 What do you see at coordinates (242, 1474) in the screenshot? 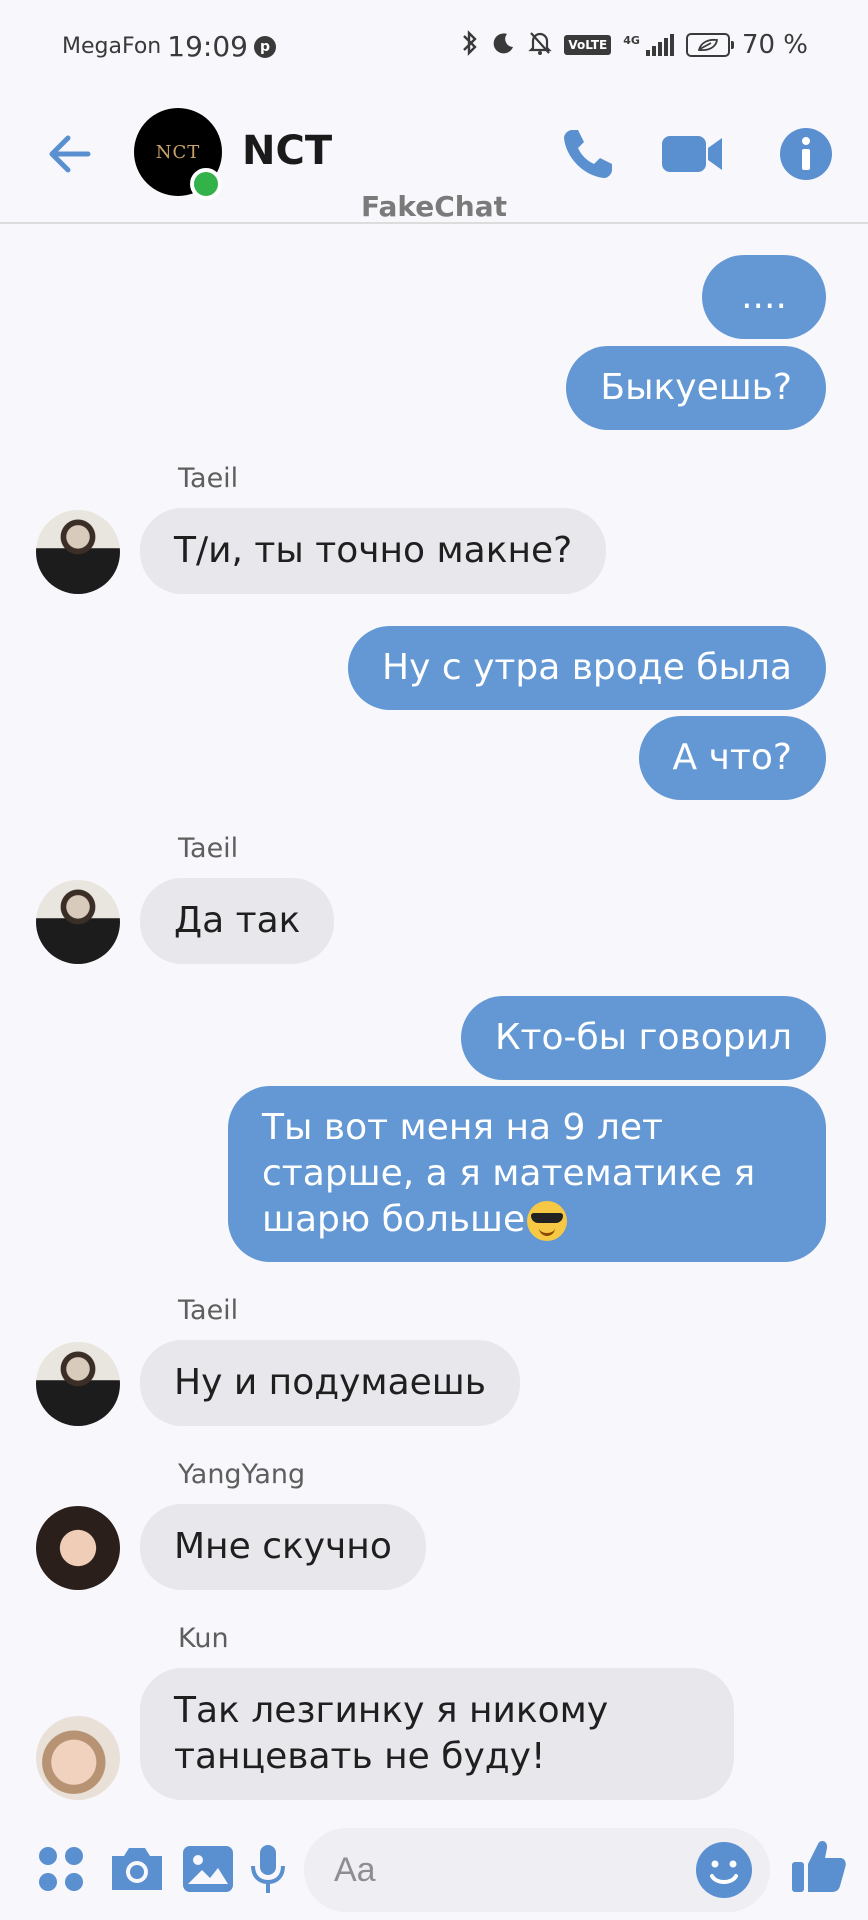
I see `sender-name: YangYang` at bounding box center [242, 1474].